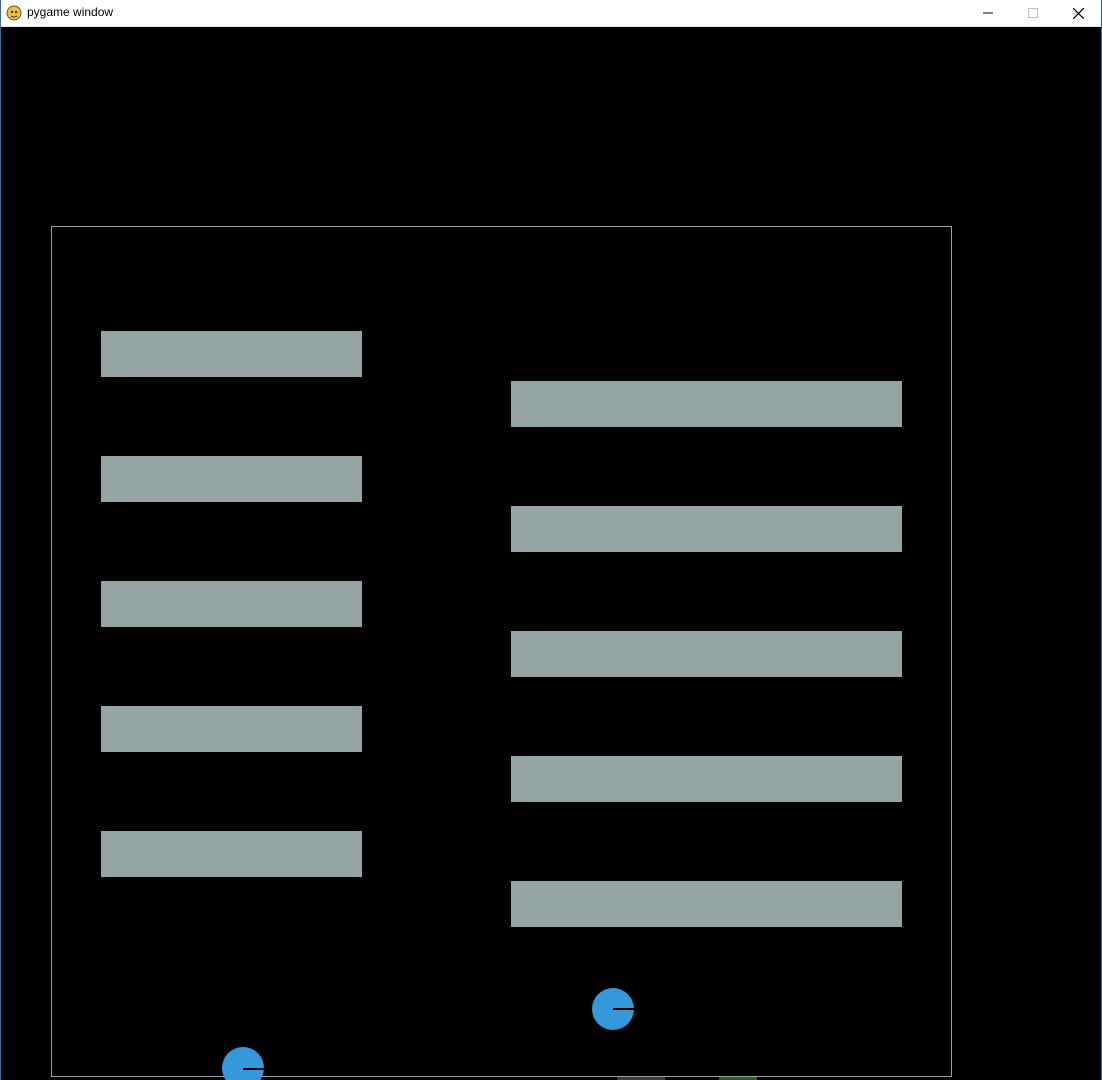 The height and width of the screenshot is (1080, 1102). I want to click on title-bar: pygame window, so click(551, 13).